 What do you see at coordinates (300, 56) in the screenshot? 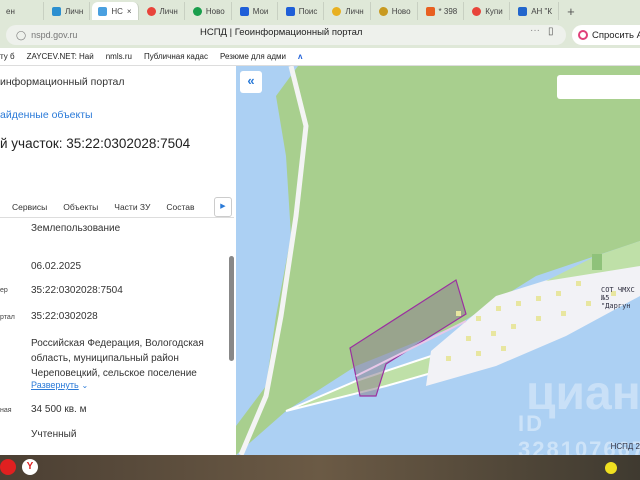
I see `bookmark-icon: ʌ` at bounding box center [300, 56].